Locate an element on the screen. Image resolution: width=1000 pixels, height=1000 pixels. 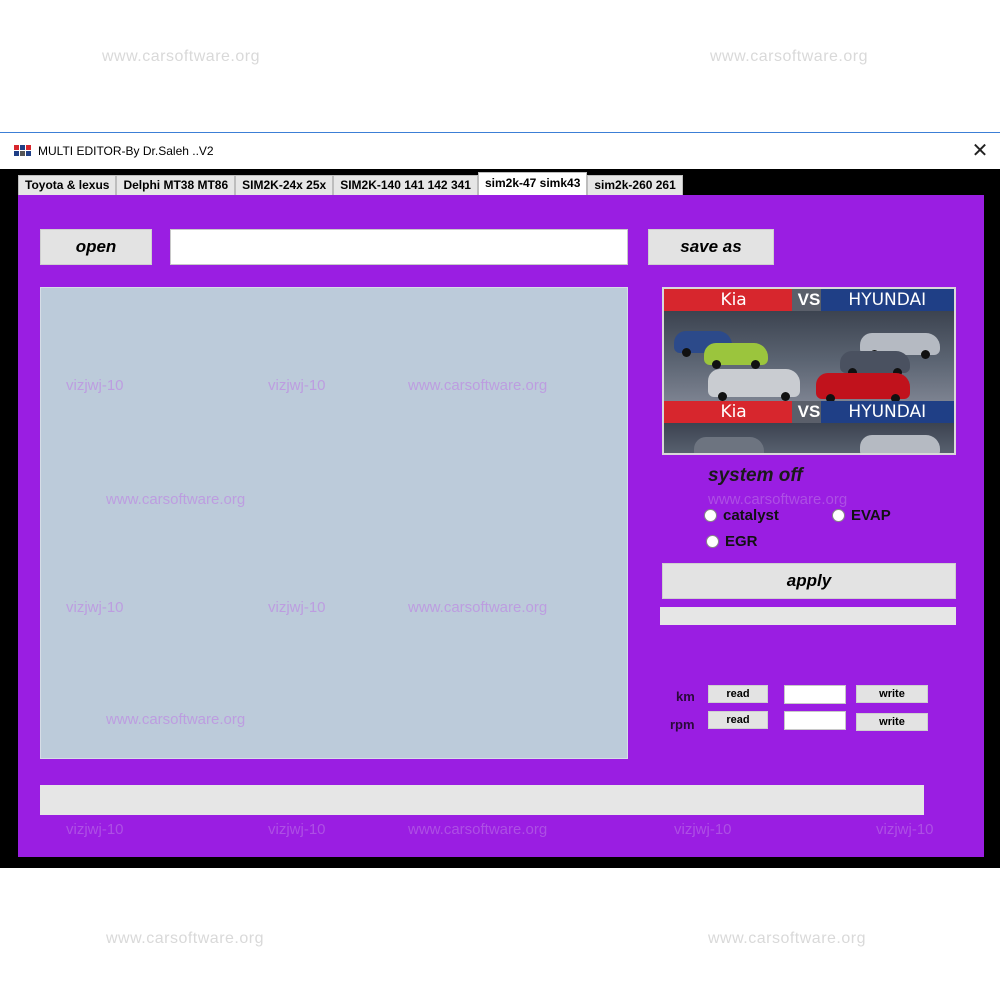
window-title: MULTI EDITOR-By Dr.Saleh ..V2 is located at coordinates (126, 151).